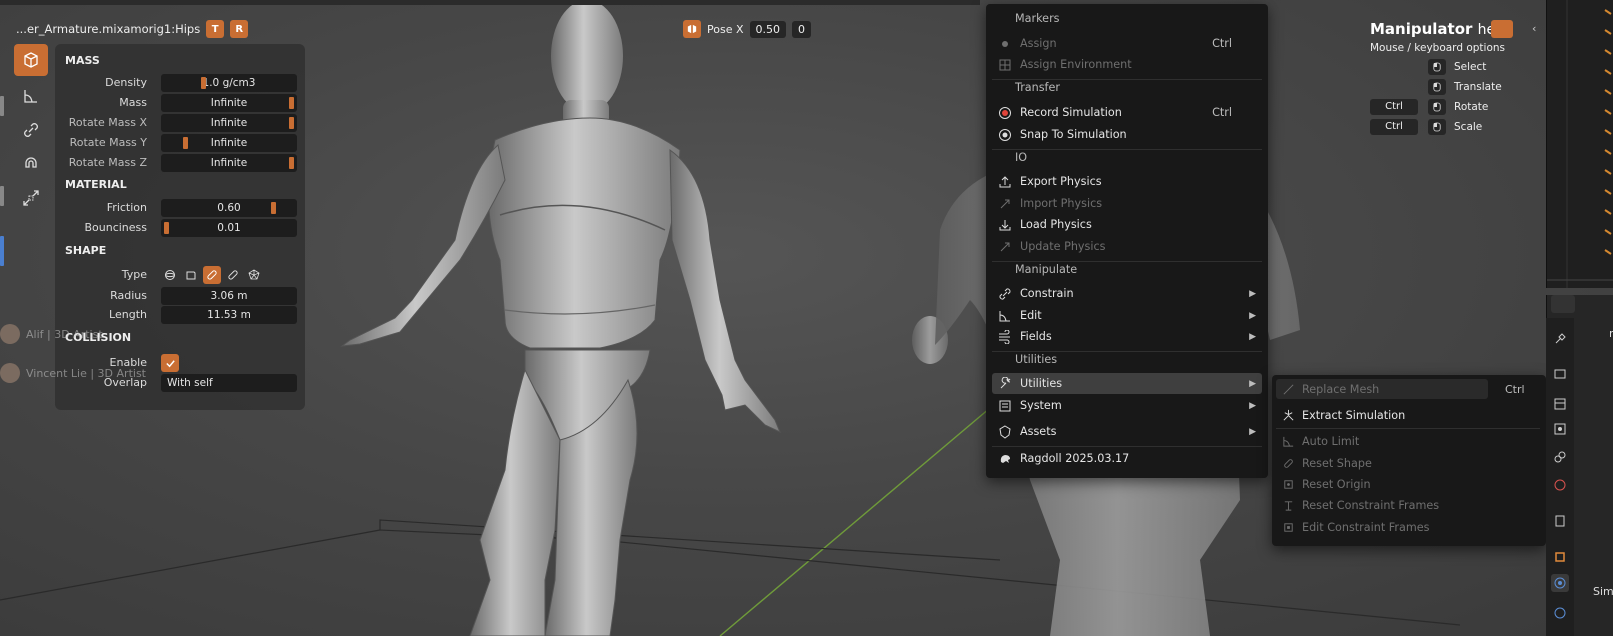 This screenshot has width=1613, height=636. I want to click on transform-tool-button, so click(31, 198).